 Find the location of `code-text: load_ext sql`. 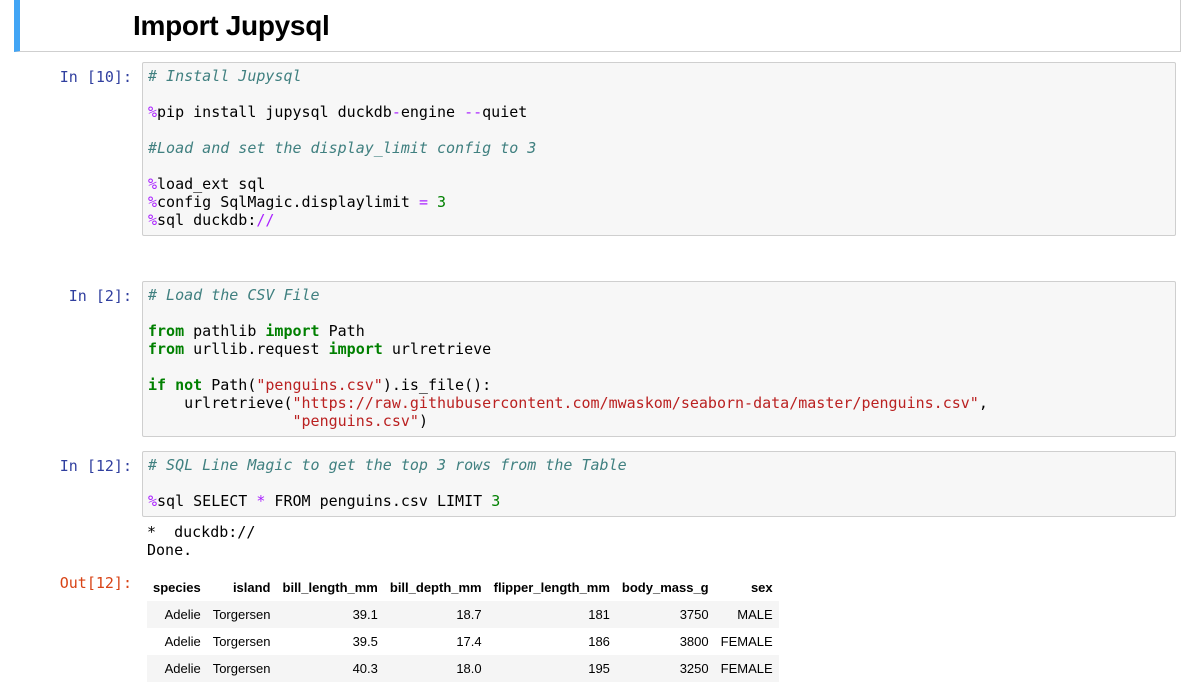

code-text: load_ext sql is located at coordinates (211, 184).